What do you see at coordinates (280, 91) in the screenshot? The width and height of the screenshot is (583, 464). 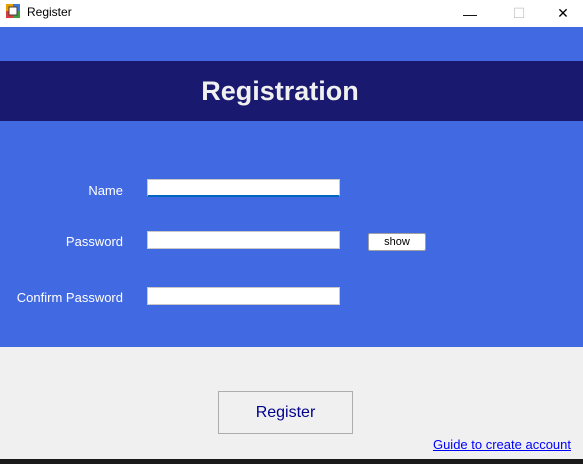 I see `page-title: Registration` at bounding box center [280, 91].